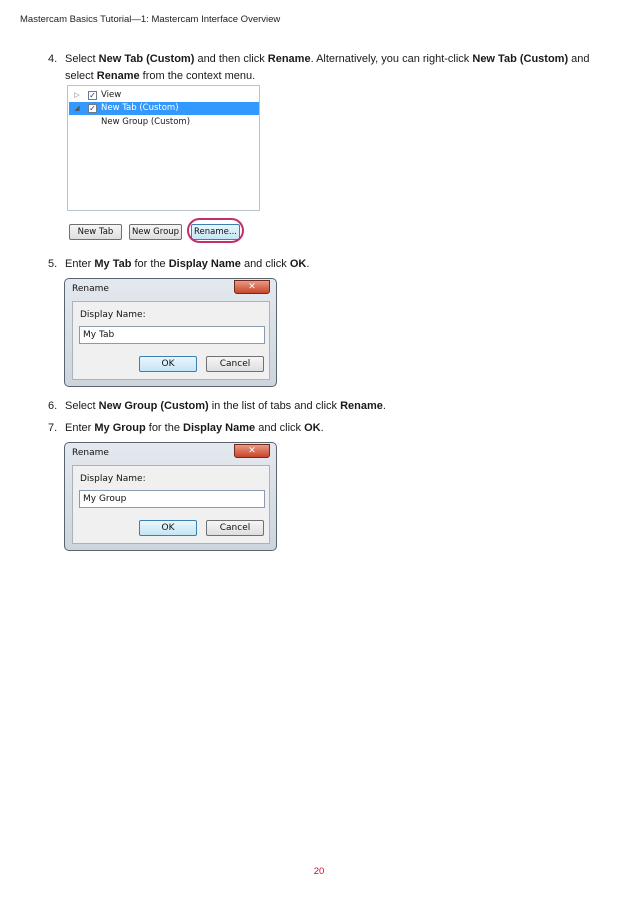  I want to click on dialog-body: Display Name: My Group OK Cancel, so click(171, 504).